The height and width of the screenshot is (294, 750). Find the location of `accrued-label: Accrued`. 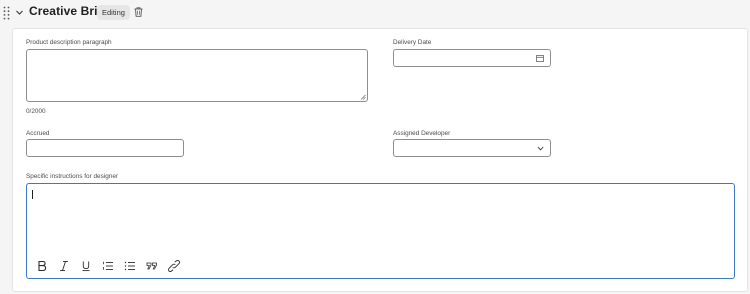

accrued-label: Accrued is located at coordinates (38, 133).